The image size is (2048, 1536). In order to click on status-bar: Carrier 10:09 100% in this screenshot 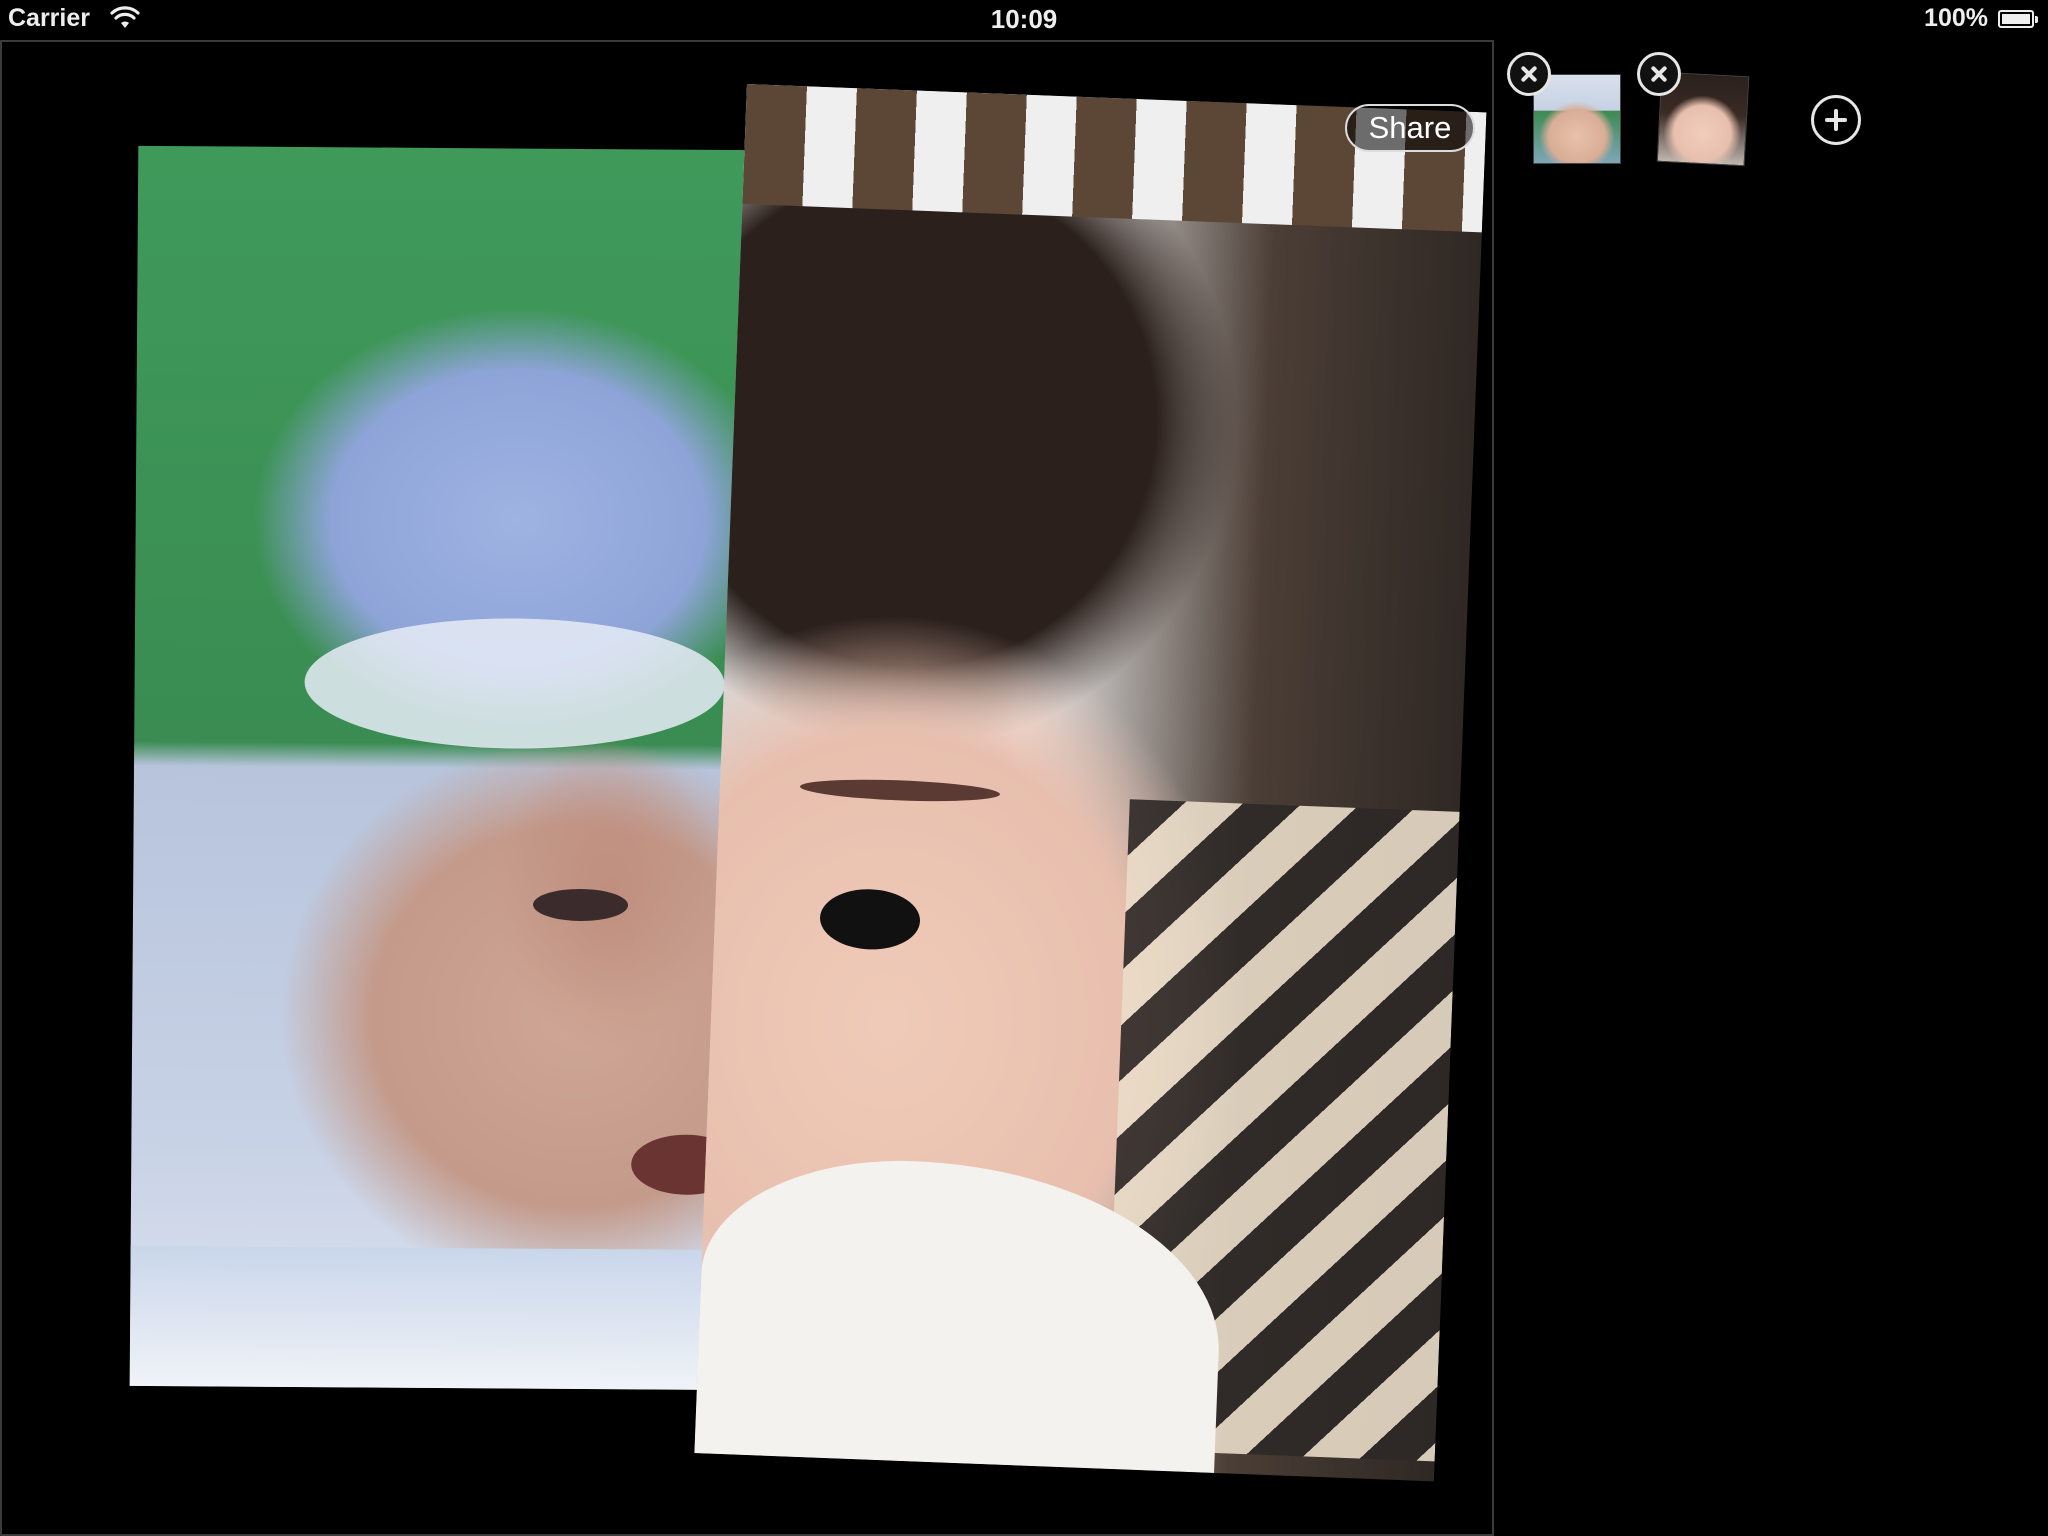, I will do `click(1024, 20)`.